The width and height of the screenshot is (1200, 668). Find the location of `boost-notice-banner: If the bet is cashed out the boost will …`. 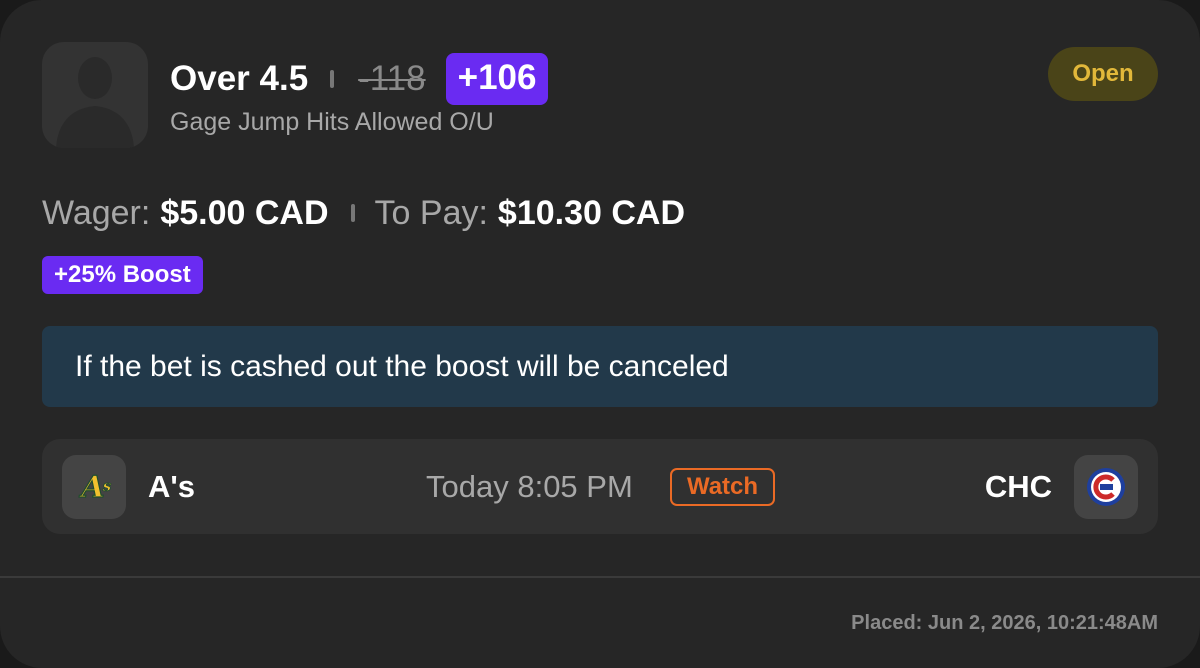

boost-notice-banner: If the bet is cashed out the boost will … is located at coordinates (600, 366).